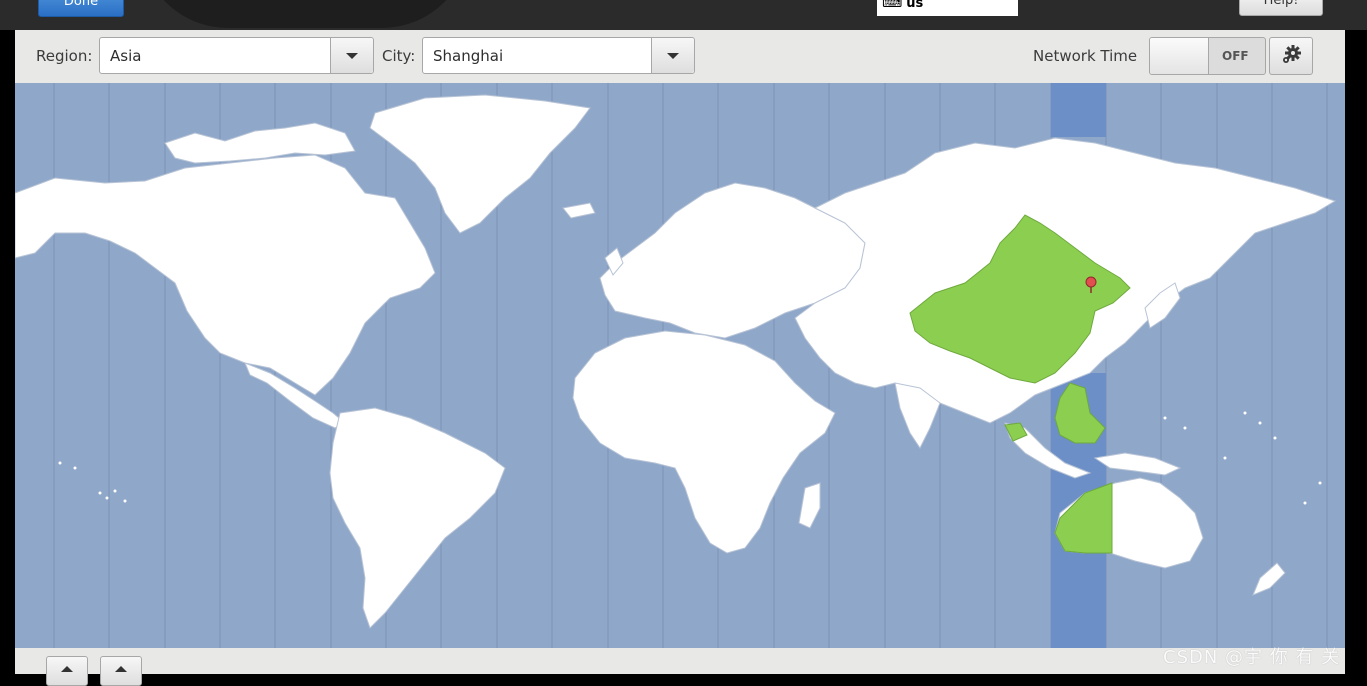  Describe the element at coordinates (947, 8) in the screenshot. I see `keyboard-layout-indicator: ⌨ us` at that location.